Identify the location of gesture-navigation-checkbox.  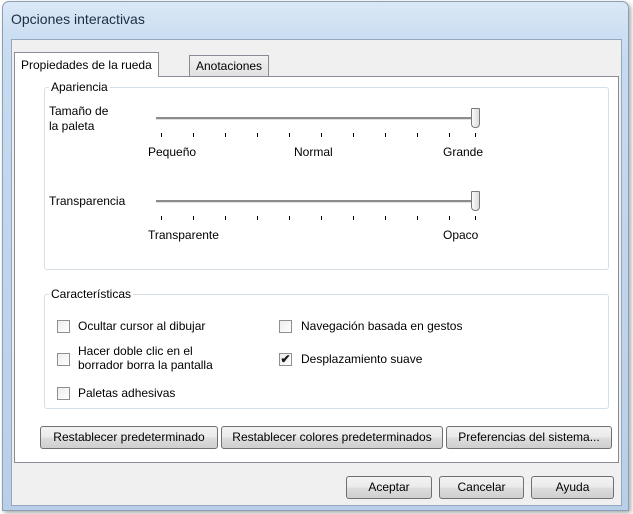
(285, 326).